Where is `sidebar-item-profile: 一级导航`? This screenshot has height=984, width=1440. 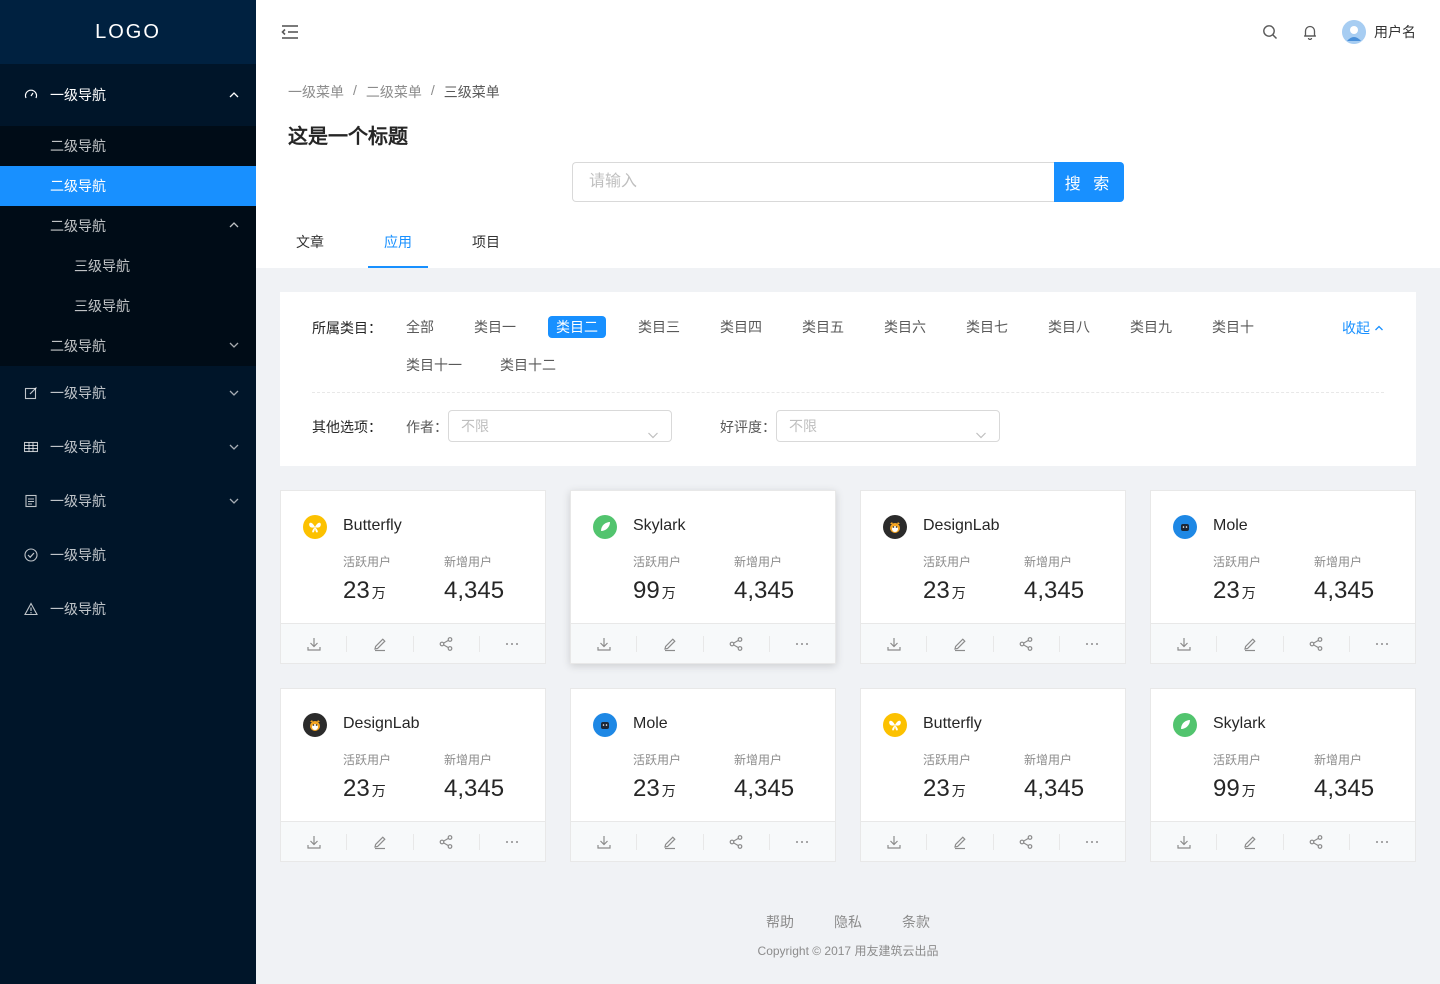
sidebar-item-profile: 一级导航 is located at coordinates (128, 501).